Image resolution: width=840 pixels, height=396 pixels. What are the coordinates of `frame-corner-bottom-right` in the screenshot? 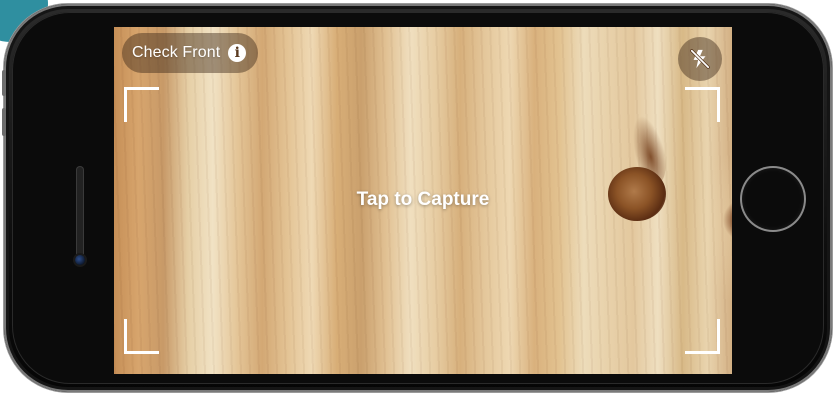 It's located at (702, 336).